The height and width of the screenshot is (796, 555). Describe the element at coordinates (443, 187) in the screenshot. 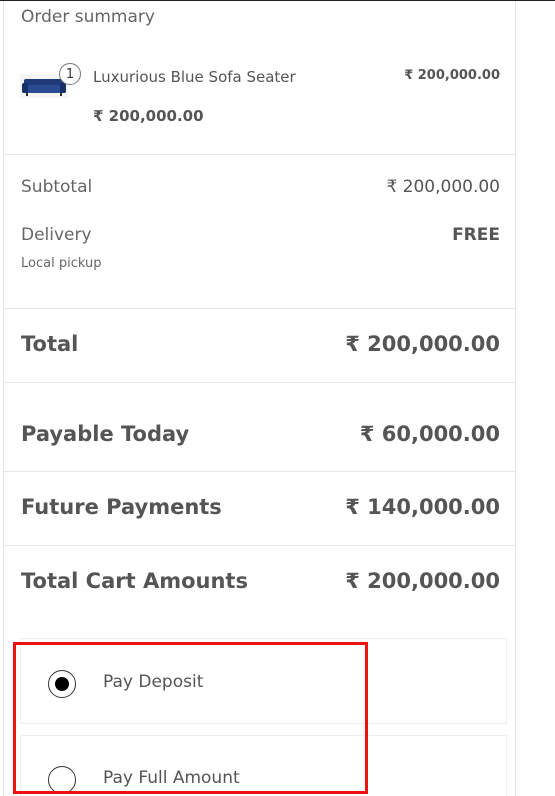

I see `subtotal-value: ₹ 200,000.00` at that location.